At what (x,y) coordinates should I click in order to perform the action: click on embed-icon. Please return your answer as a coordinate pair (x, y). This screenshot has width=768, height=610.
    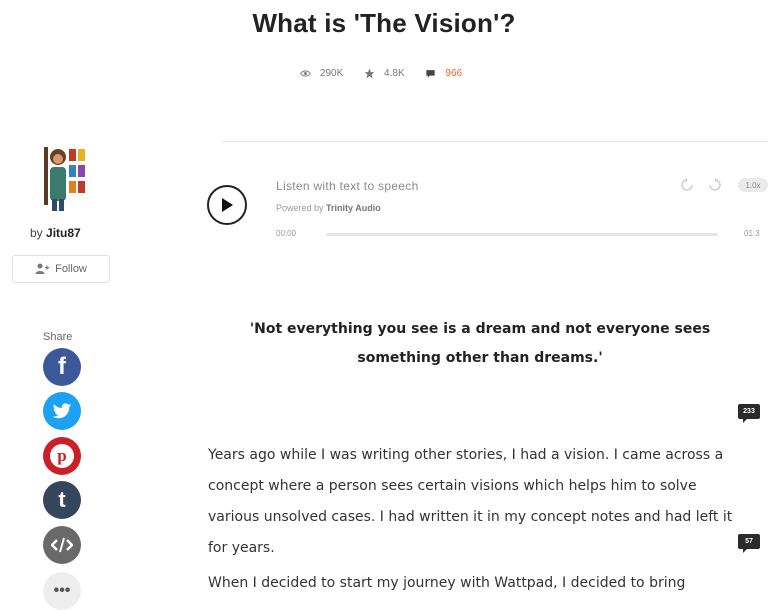
    Looking at the image, I should click on (62, 545).